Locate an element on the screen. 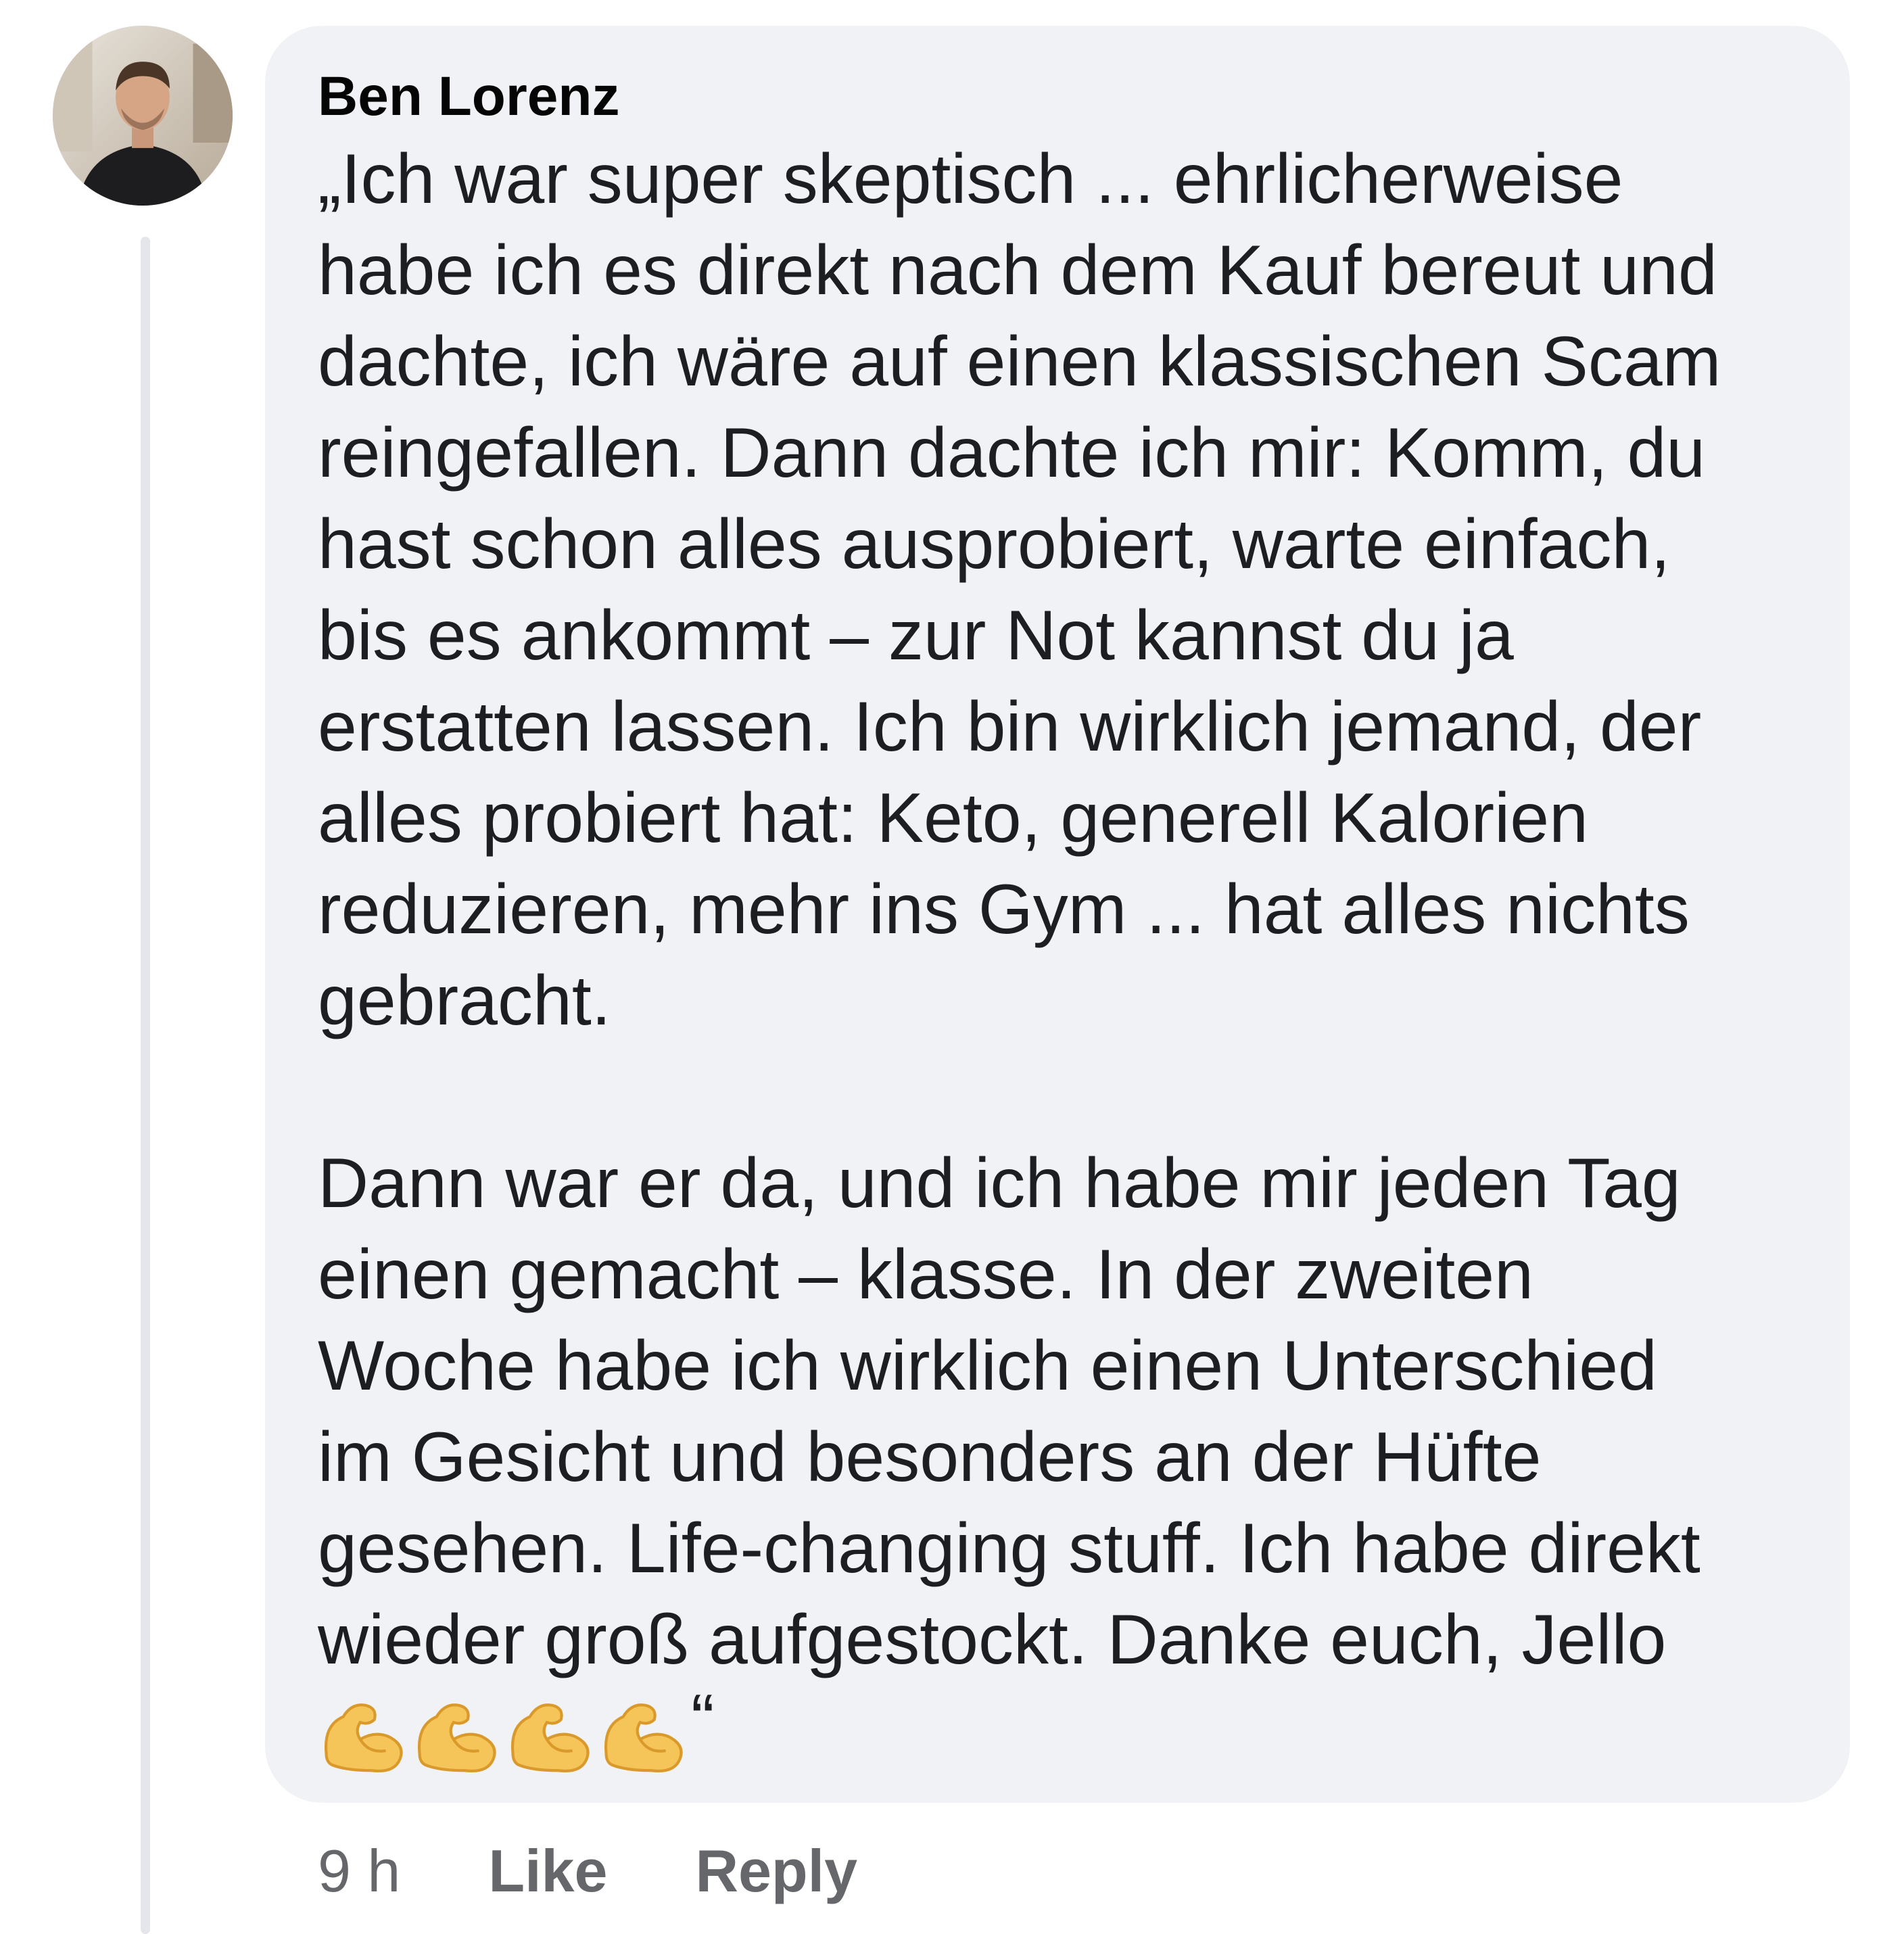  comment-author: Ben Lorenz is located at coordinates (1084, 97).